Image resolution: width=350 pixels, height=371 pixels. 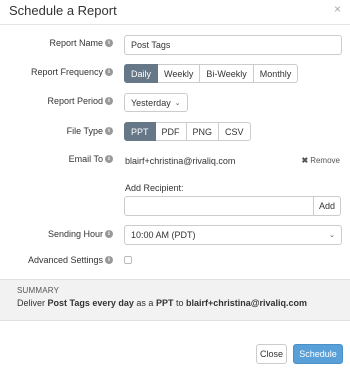 I want to click on frequency-biweekly-button: Bi-Weekly, so click(x=227, y=73).